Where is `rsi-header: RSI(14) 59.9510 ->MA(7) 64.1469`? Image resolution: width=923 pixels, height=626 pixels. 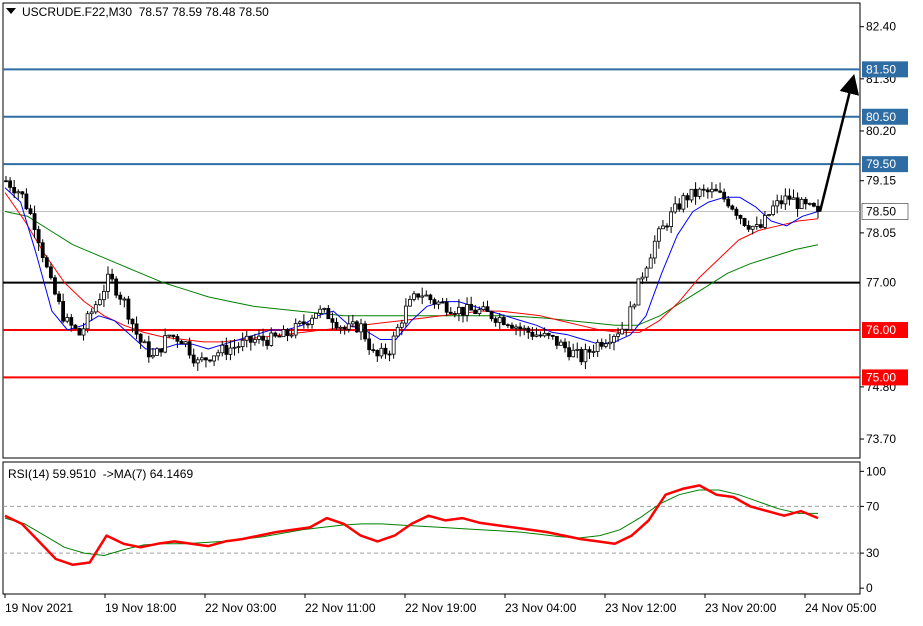
rsi-header: RSI(14) 59.9510 ->MA(7) 64.1469 is located at coordinates (100, 474).